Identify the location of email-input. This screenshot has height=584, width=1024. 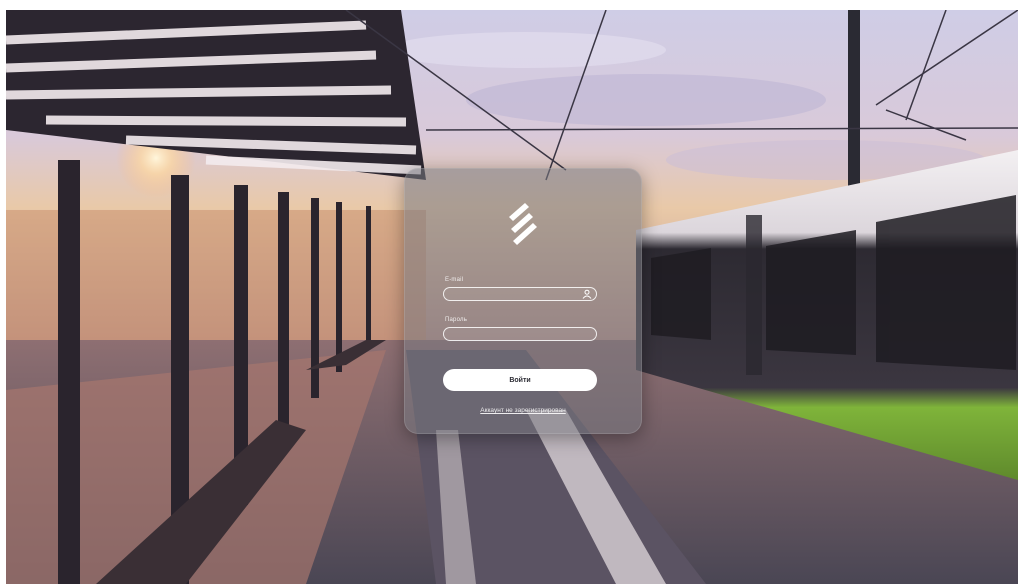
(515, 294).